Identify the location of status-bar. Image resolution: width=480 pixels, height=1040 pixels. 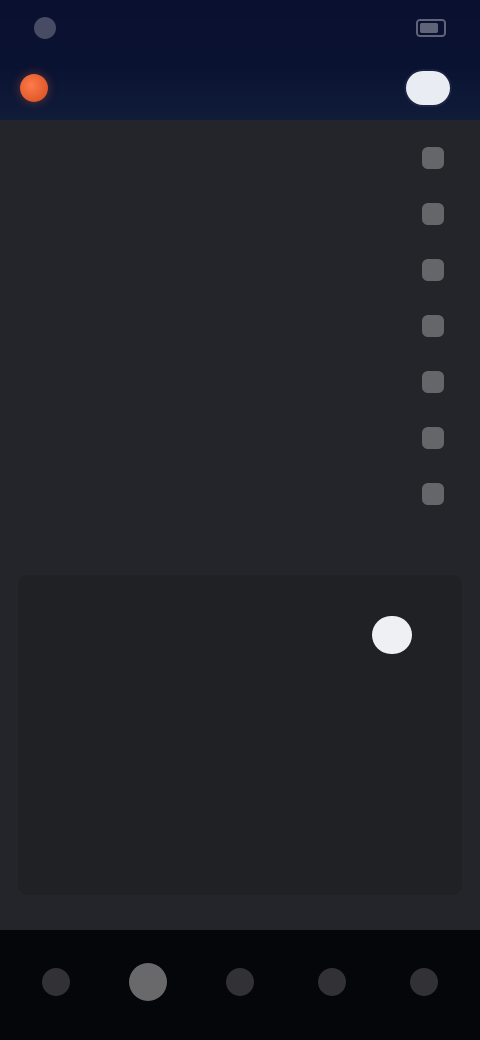
(240, 28).